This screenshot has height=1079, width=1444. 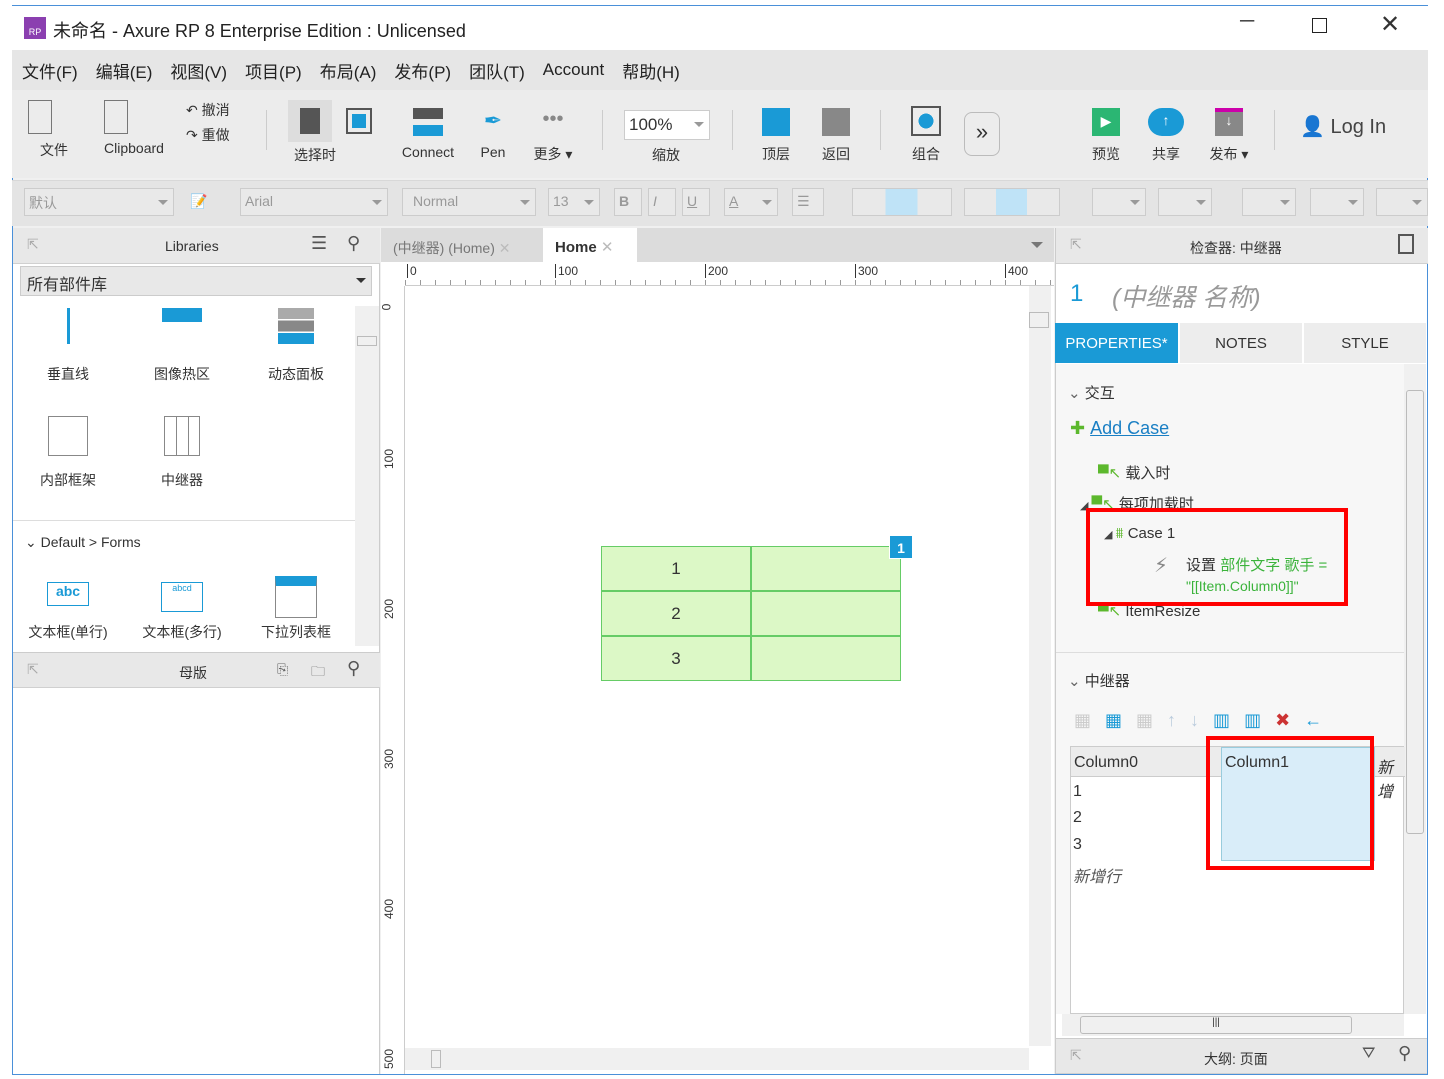 What do you see at coordinates (428, 134) in the screenshot?
I see `connect-button: Connect` at bounding box center [428, 134].